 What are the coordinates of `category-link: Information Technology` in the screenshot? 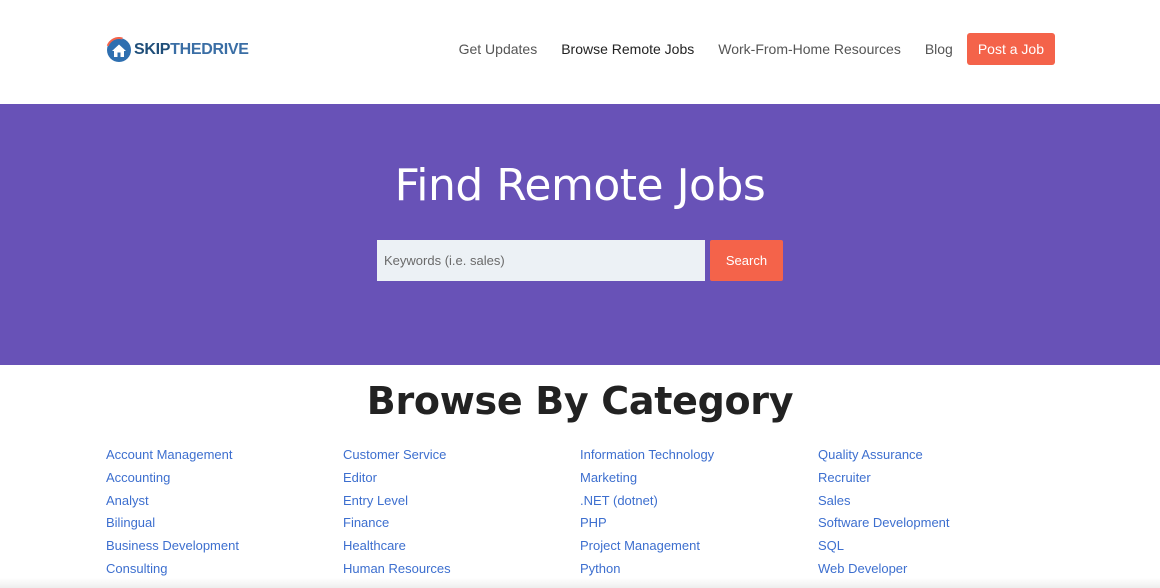 It's located at (647, 455).